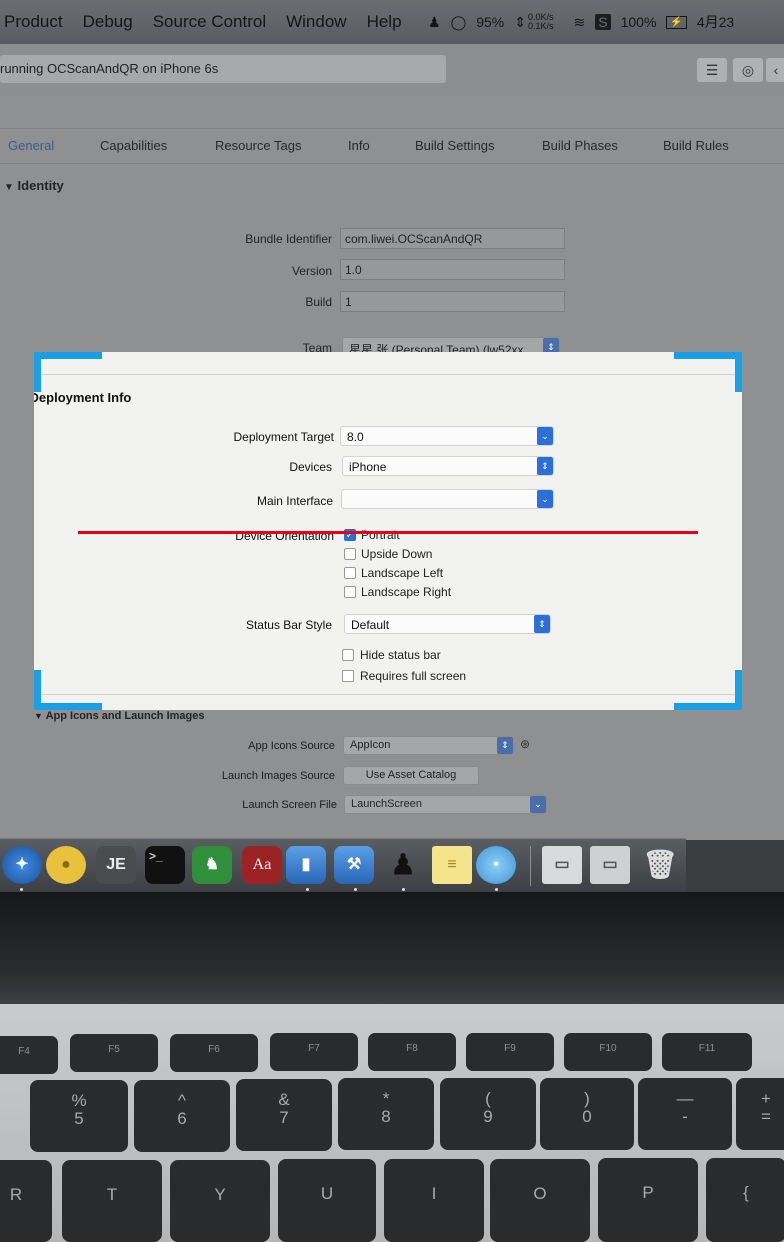 This screenshot has width=784, height=1242. I want to click on screen-bezel, so click(392, 948).